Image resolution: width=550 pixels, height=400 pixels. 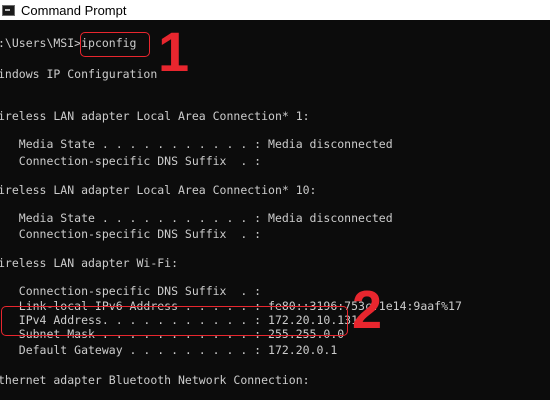 I want to click on step-1-label: 1, so click(x=174, y=51).